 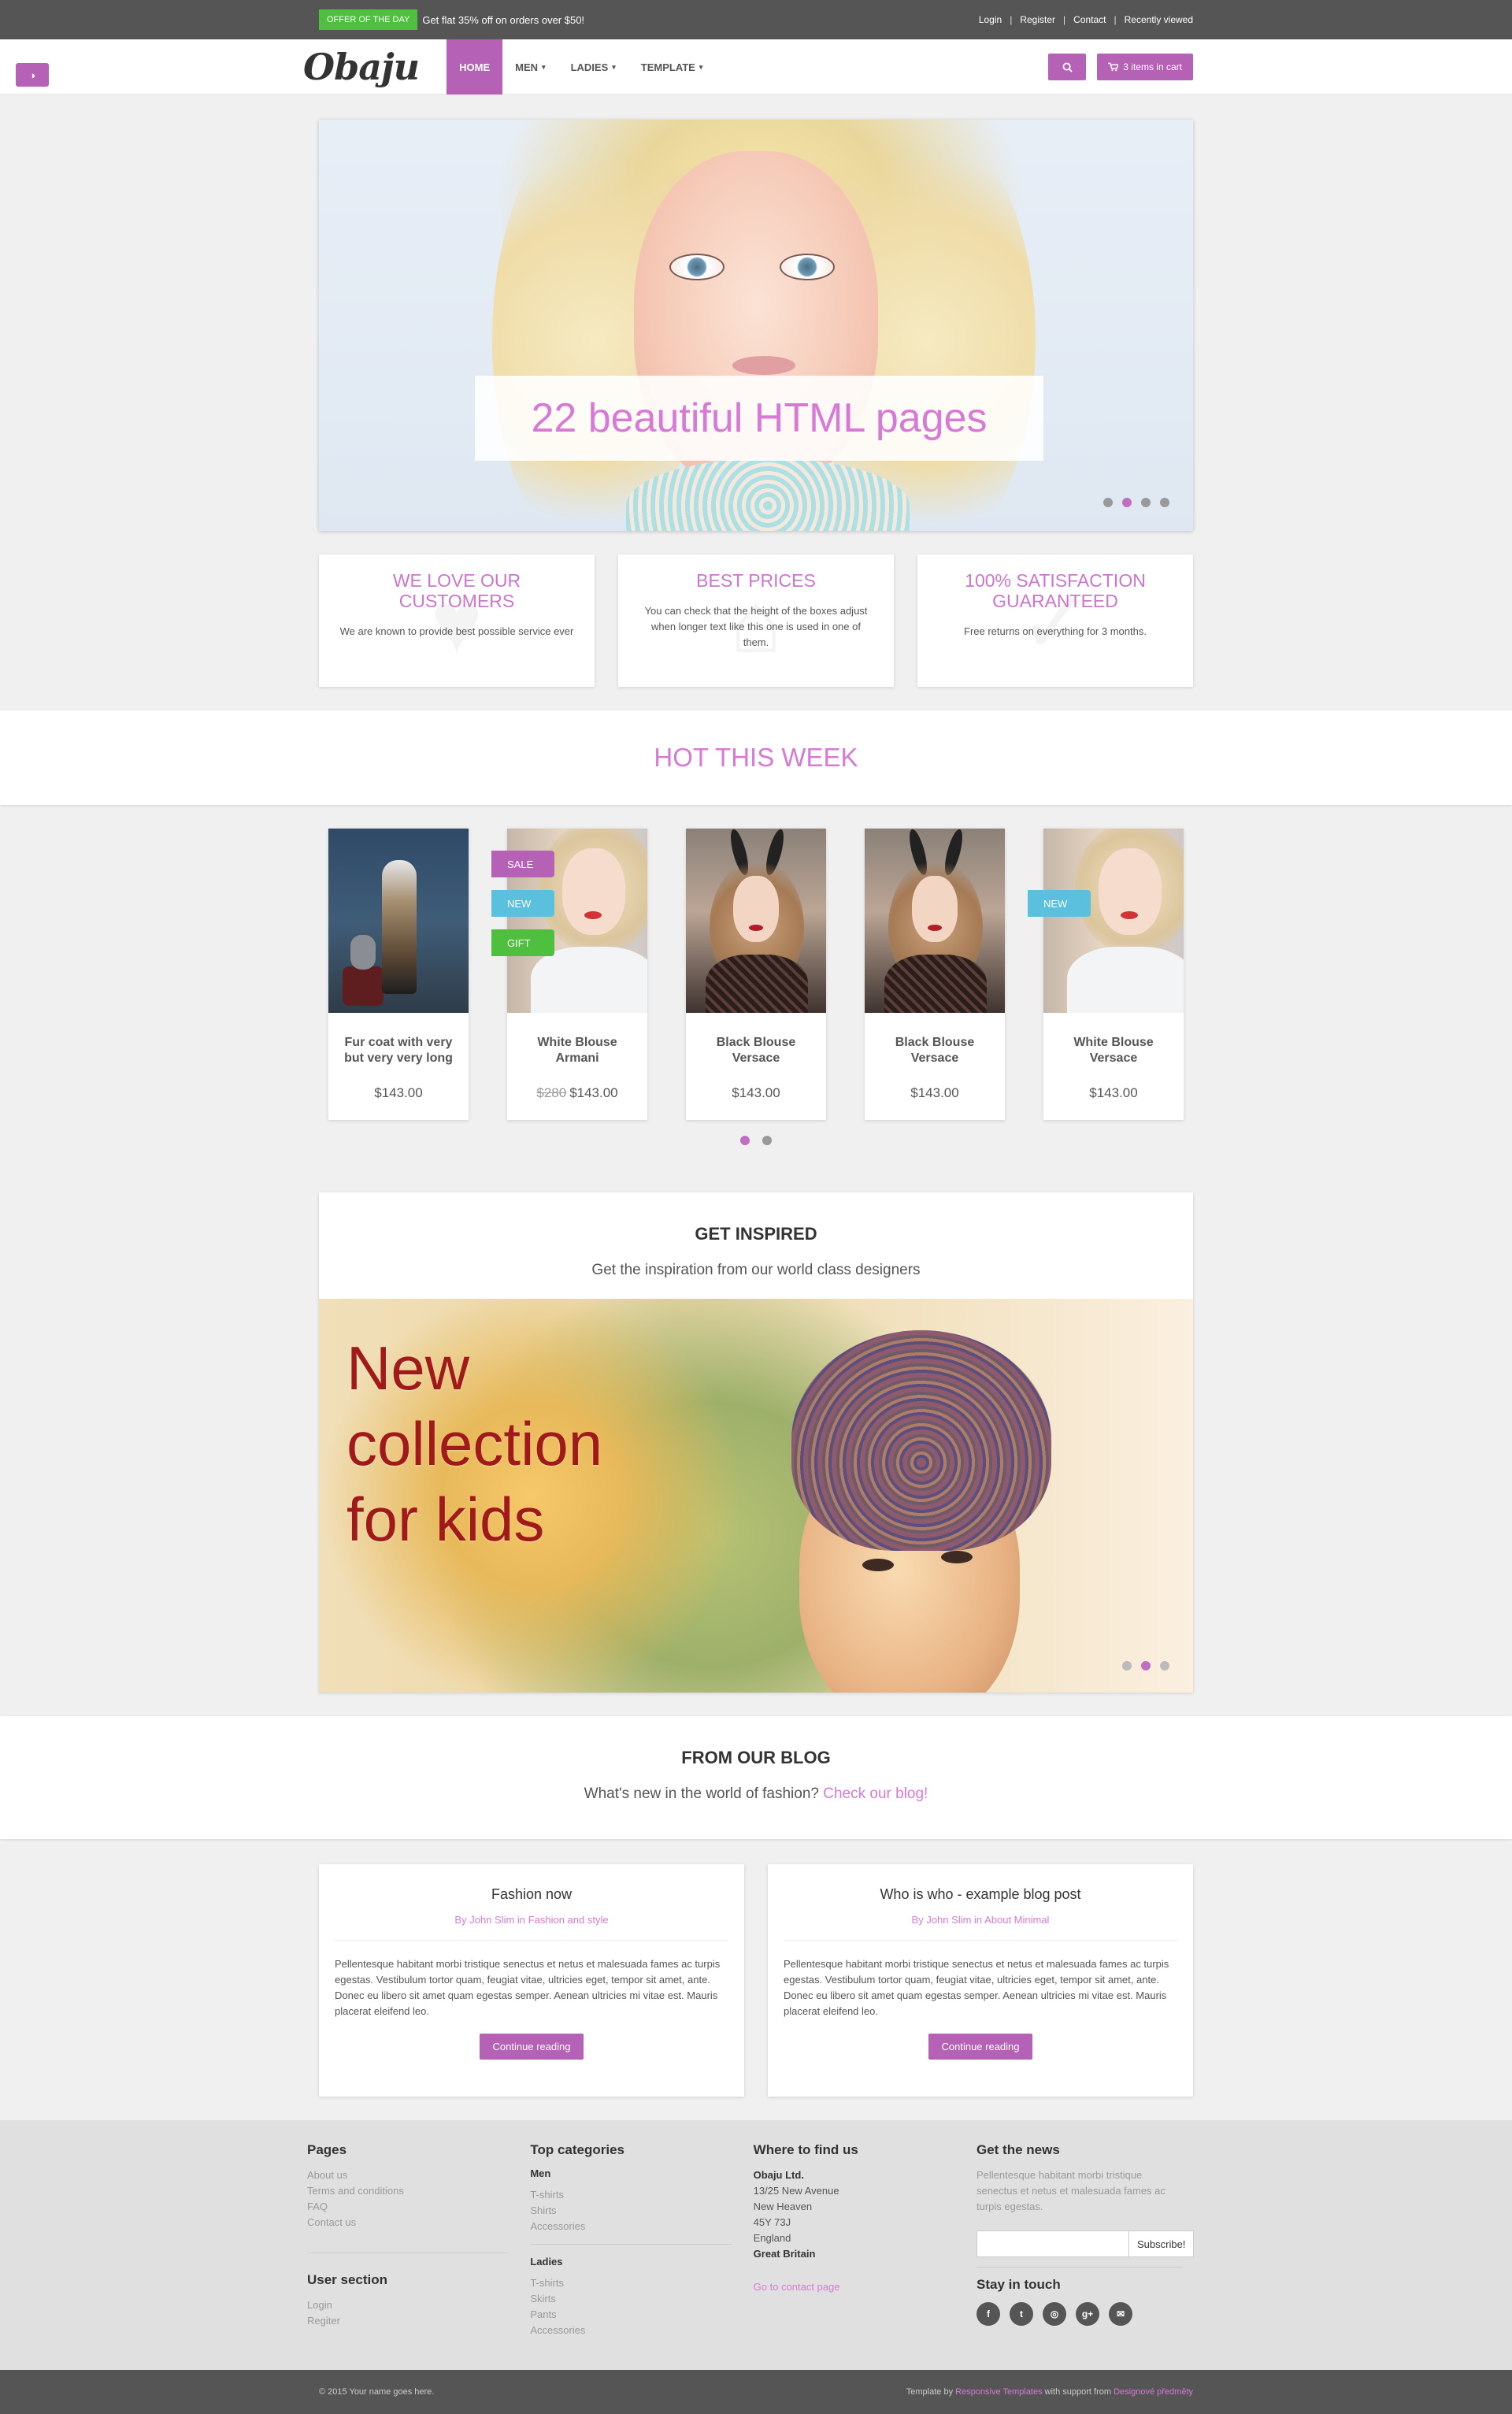 I want to click on post-title: Who is who - example blog post, so click(x=980, y=1894).